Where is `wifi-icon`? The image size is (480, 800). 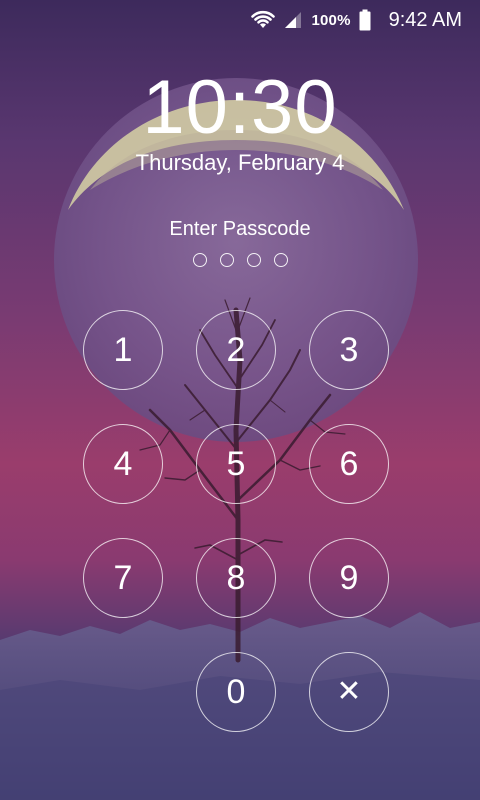
wifi-icon is located at coordinates (263, 20).